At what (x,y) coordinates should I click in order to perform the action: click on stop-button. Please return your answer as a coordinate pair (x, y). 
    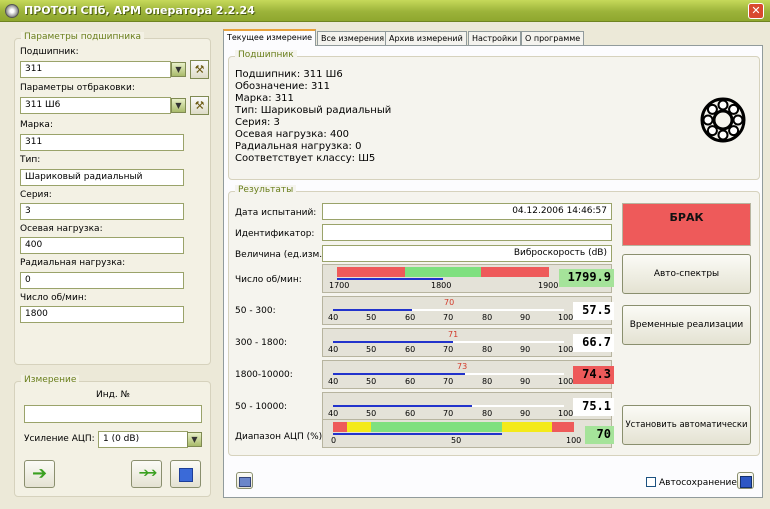
    Looking at the image, I should click on (185, 474).